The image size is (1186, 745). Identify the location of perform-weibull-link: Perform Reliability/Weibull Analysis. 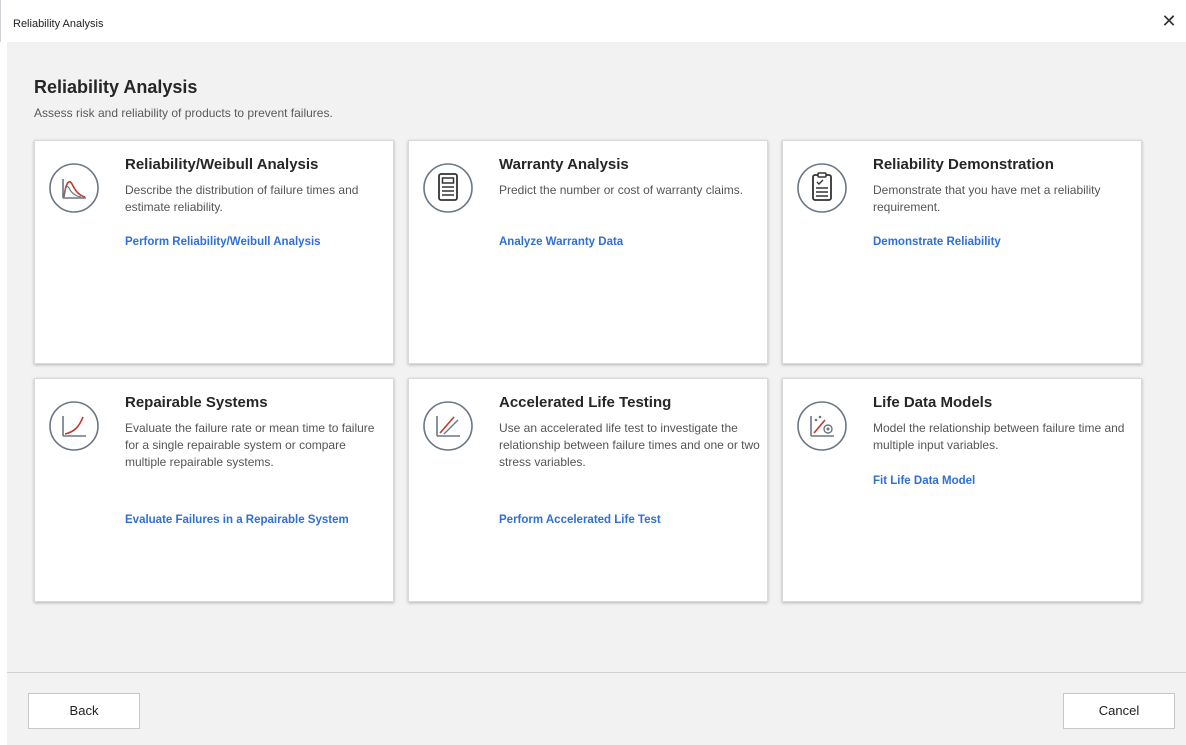
(223, 242).